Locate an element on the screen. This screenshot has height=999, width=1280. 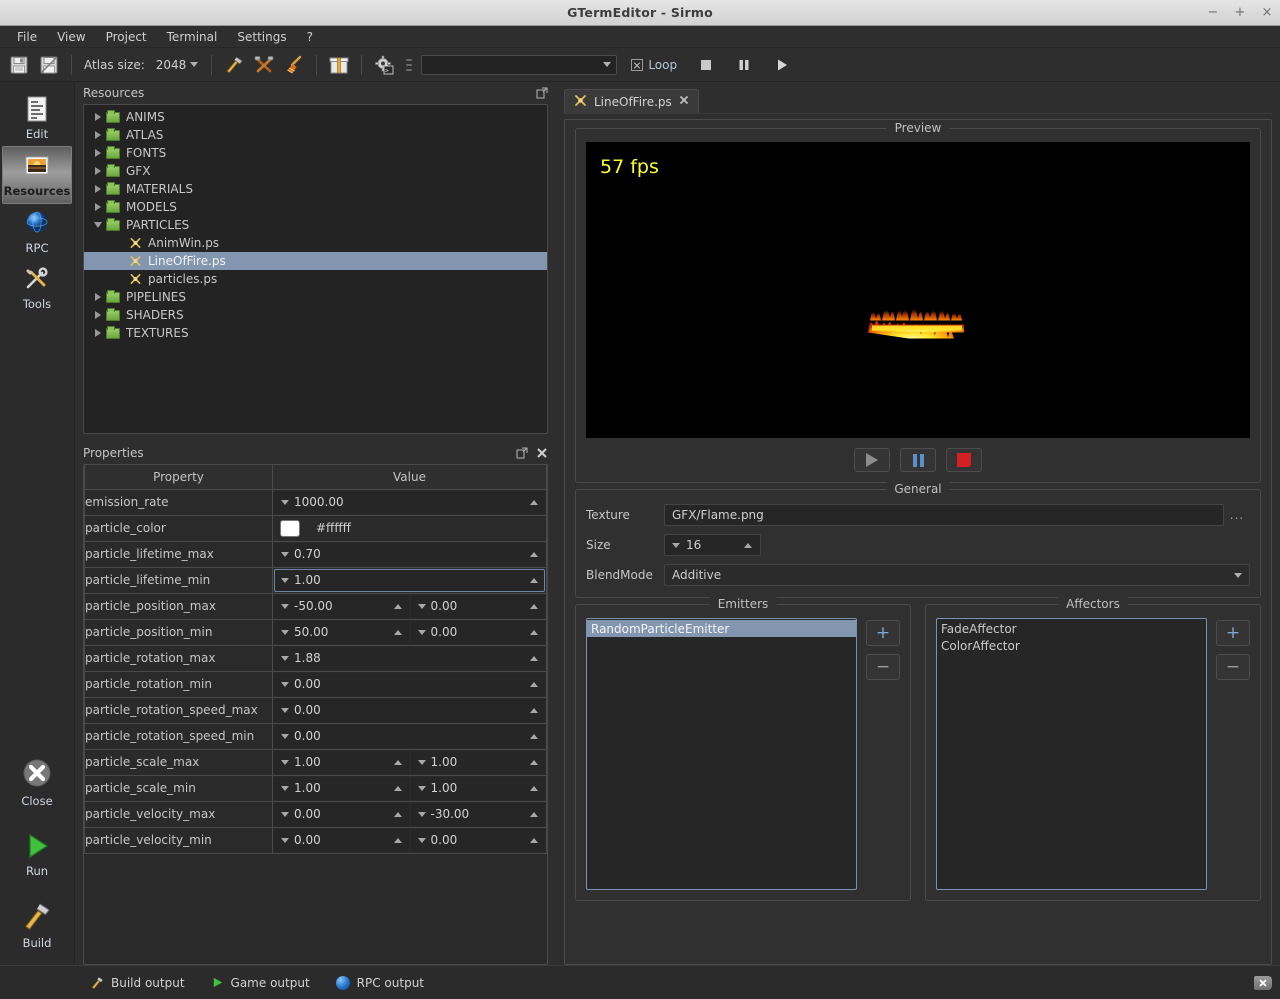
statusbar-rpc-output: RPC output is located at coordinates (379, 982).